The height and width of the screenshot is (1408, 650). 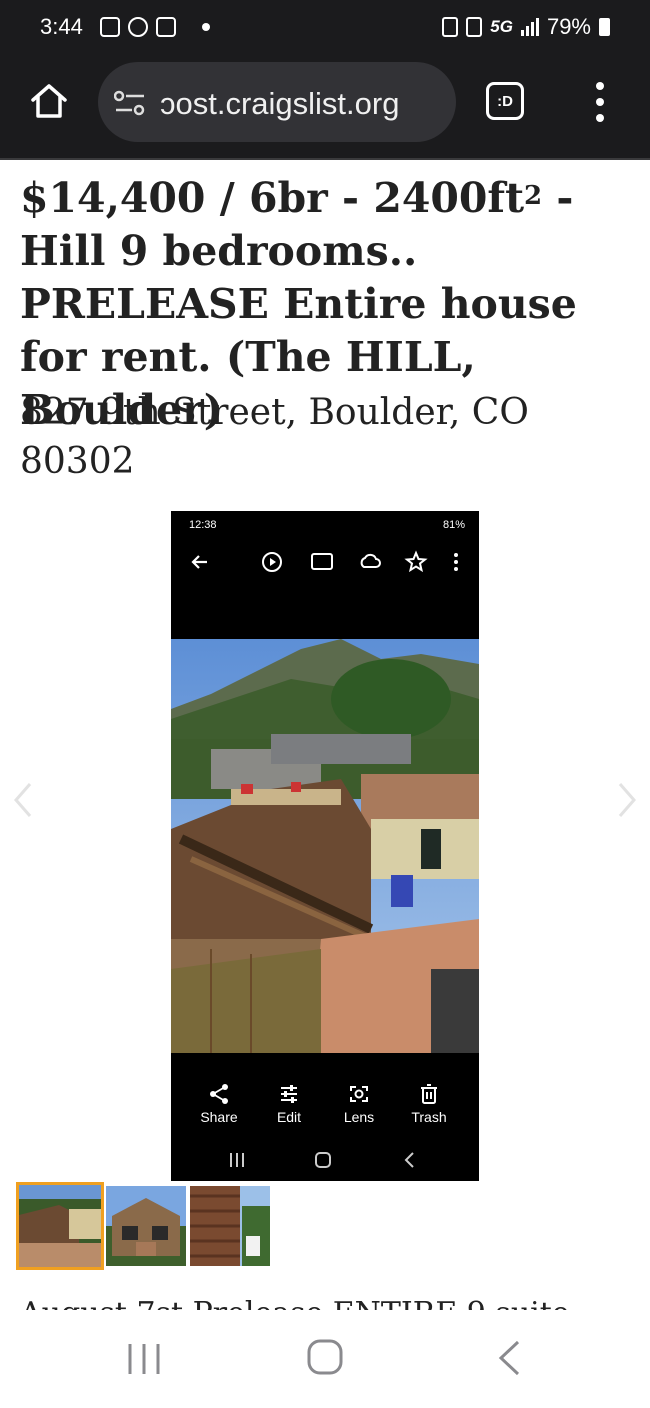 I want to click on thumbnail-2-image, so click(x=146, y=1226).